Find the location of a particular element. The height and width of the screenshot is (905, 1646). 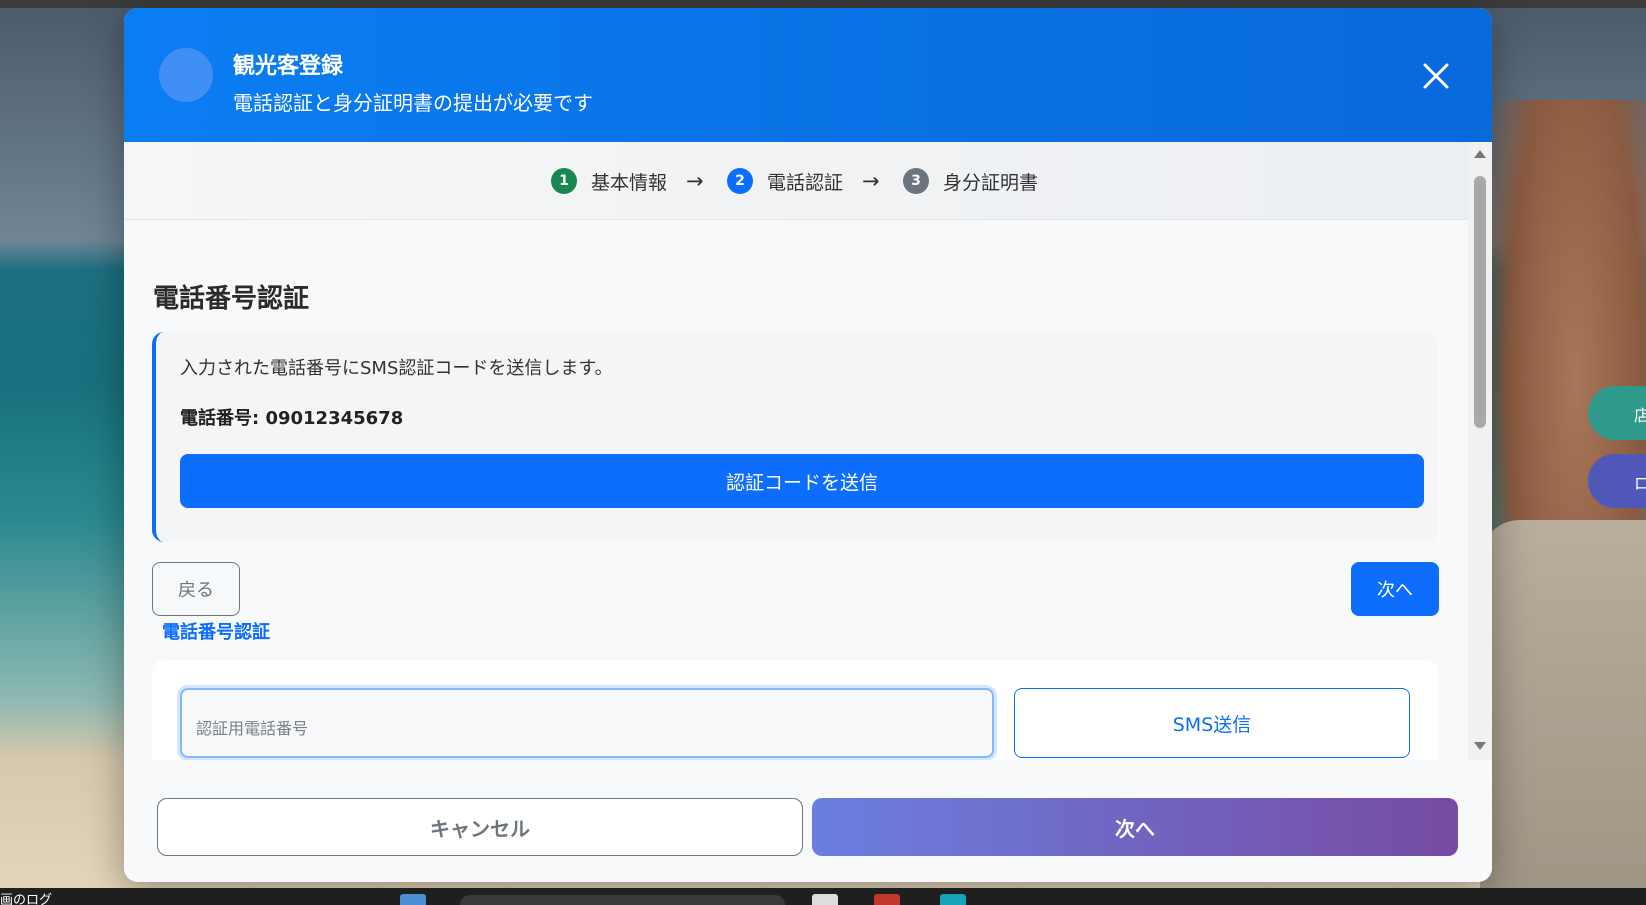

scroll-up-arrow-icon is located at coordinates (1480, 154).